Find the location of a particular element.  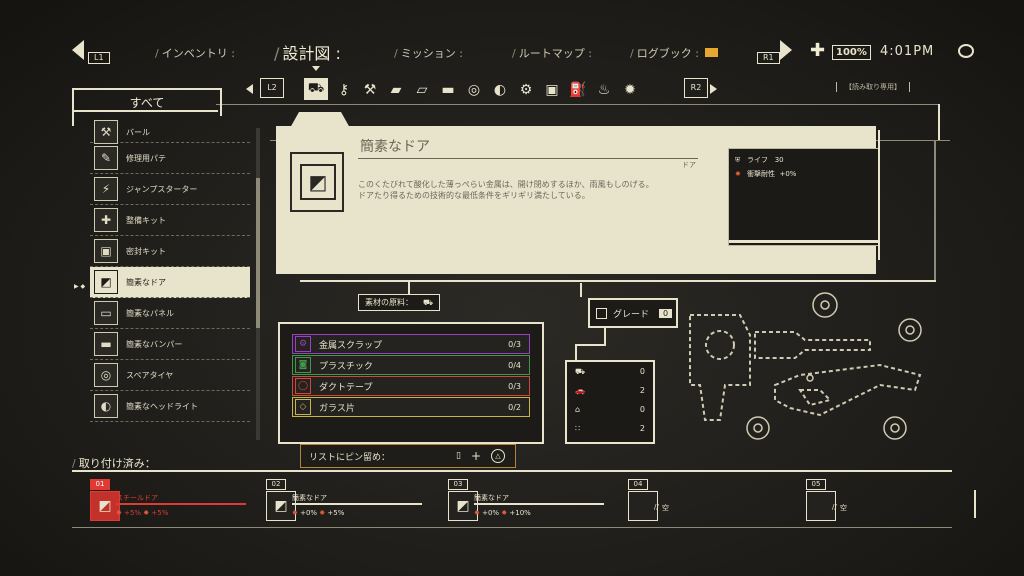

door-icon: ◩ is located at coordinates (106, 282).